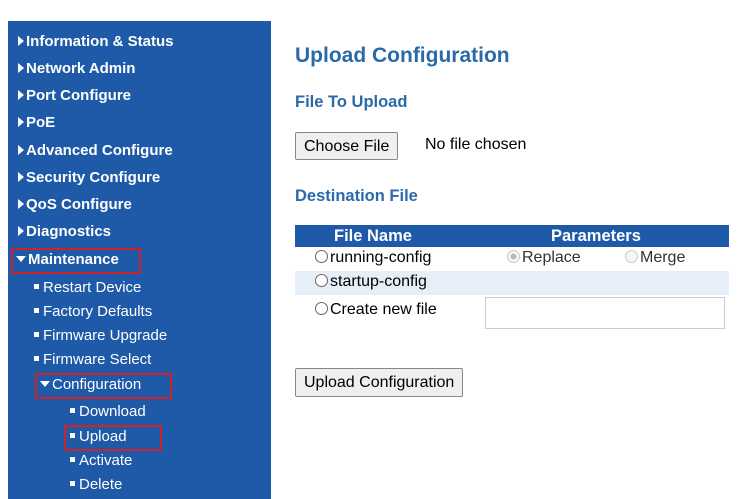 This screenshot has height=499, width=743. I want to click on table-row: running-config Replace Merge, so click(512, 259).